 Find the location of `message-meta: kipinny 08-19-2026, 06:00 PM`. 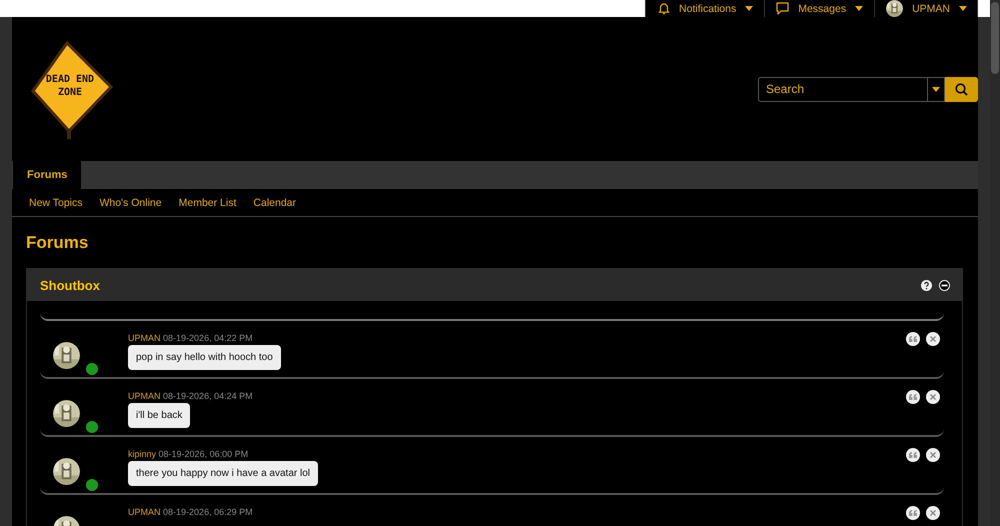

message-meta: kipinny 08-19-2026, 06:00 PM is located at coordinates (189, 454).